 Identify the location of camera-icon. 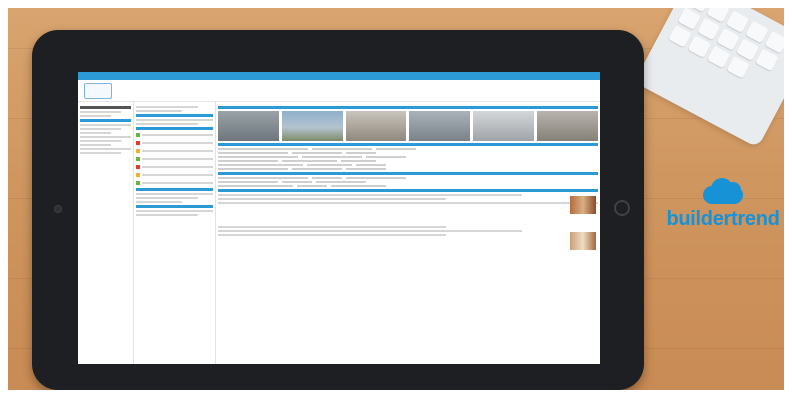
(58, 209).